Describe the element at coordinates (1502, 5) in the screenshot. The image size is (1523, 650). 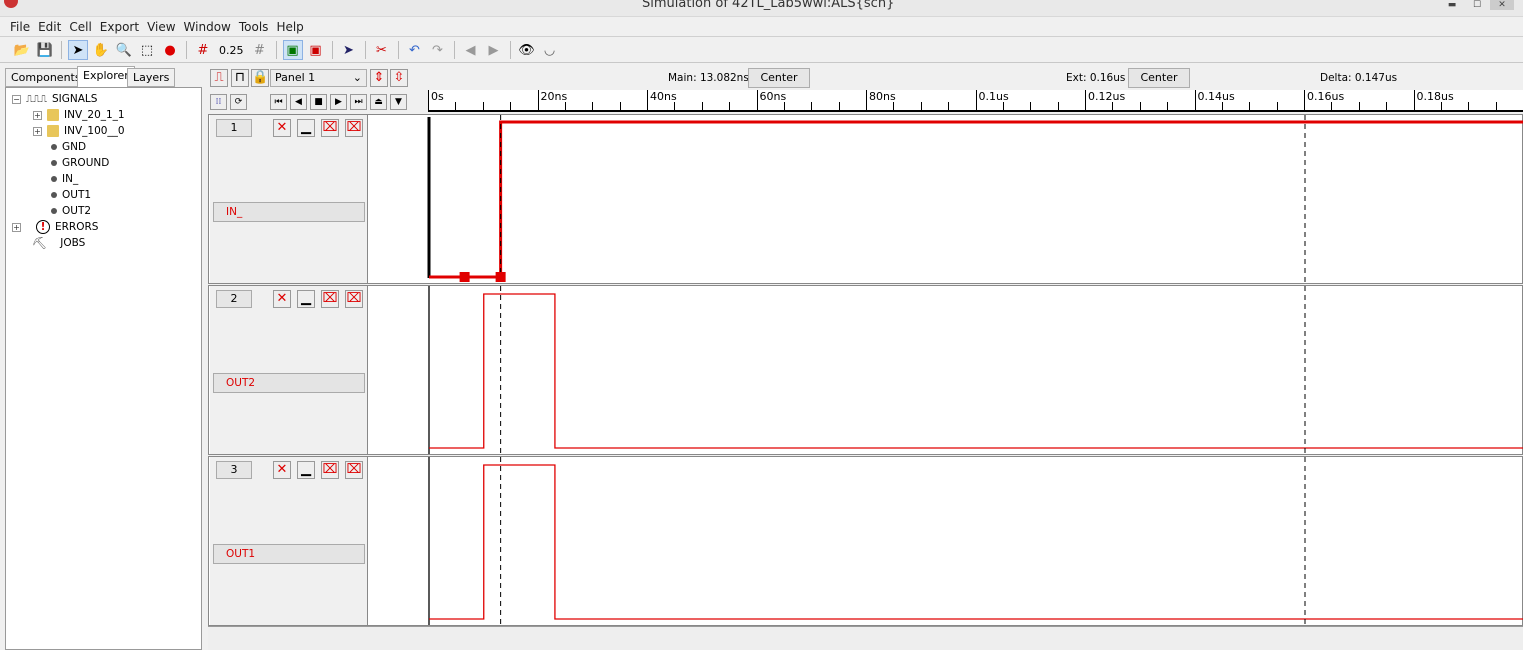
I see `close-button: ✕` at that location.